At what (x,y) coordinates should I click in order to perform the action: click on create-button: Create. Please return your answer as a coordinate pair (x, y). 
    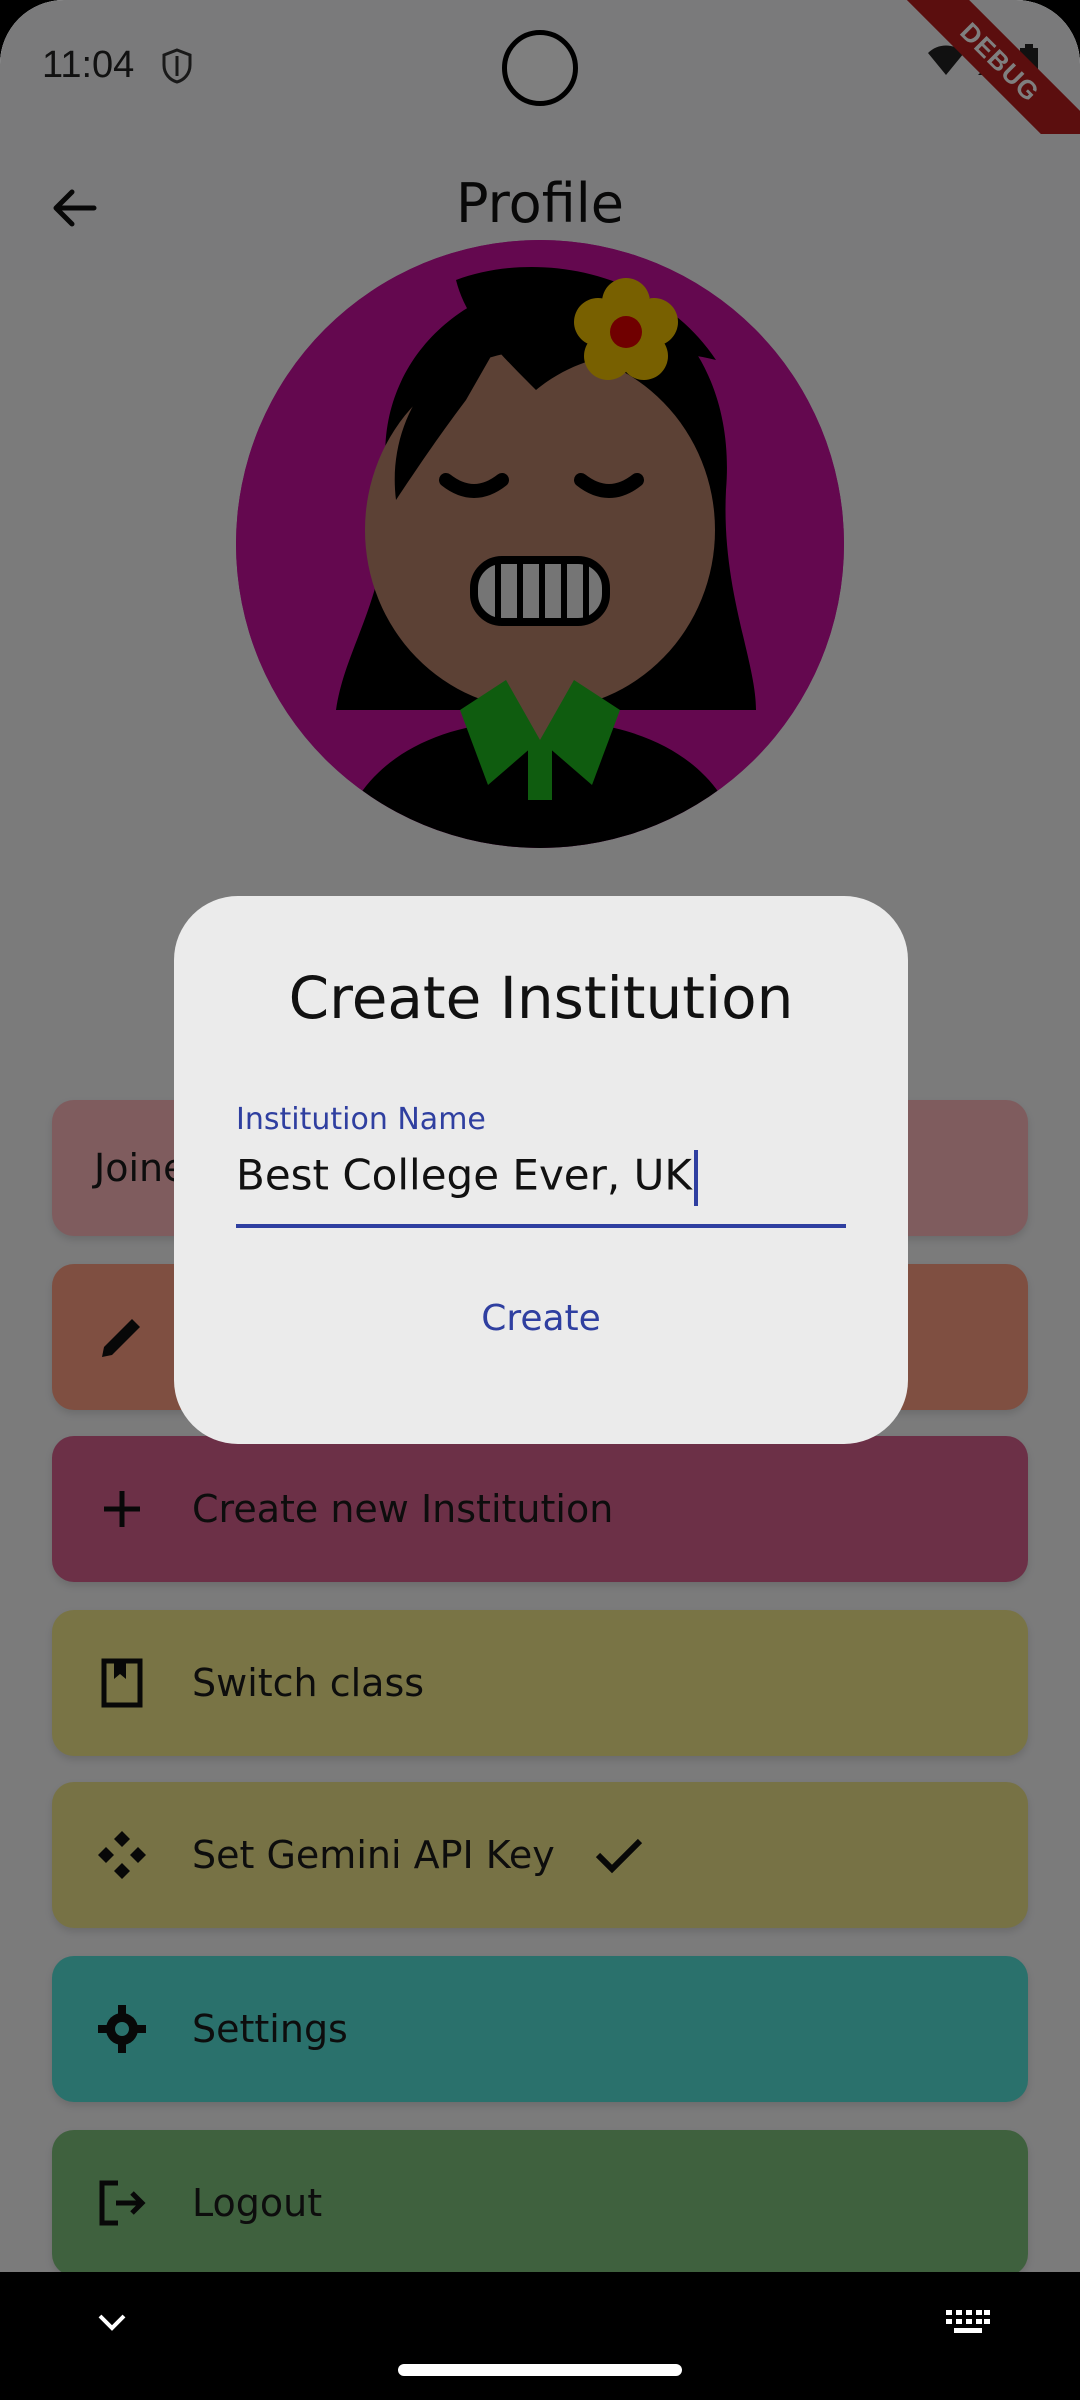
    Looking at the image, I should click on (541, 1318).